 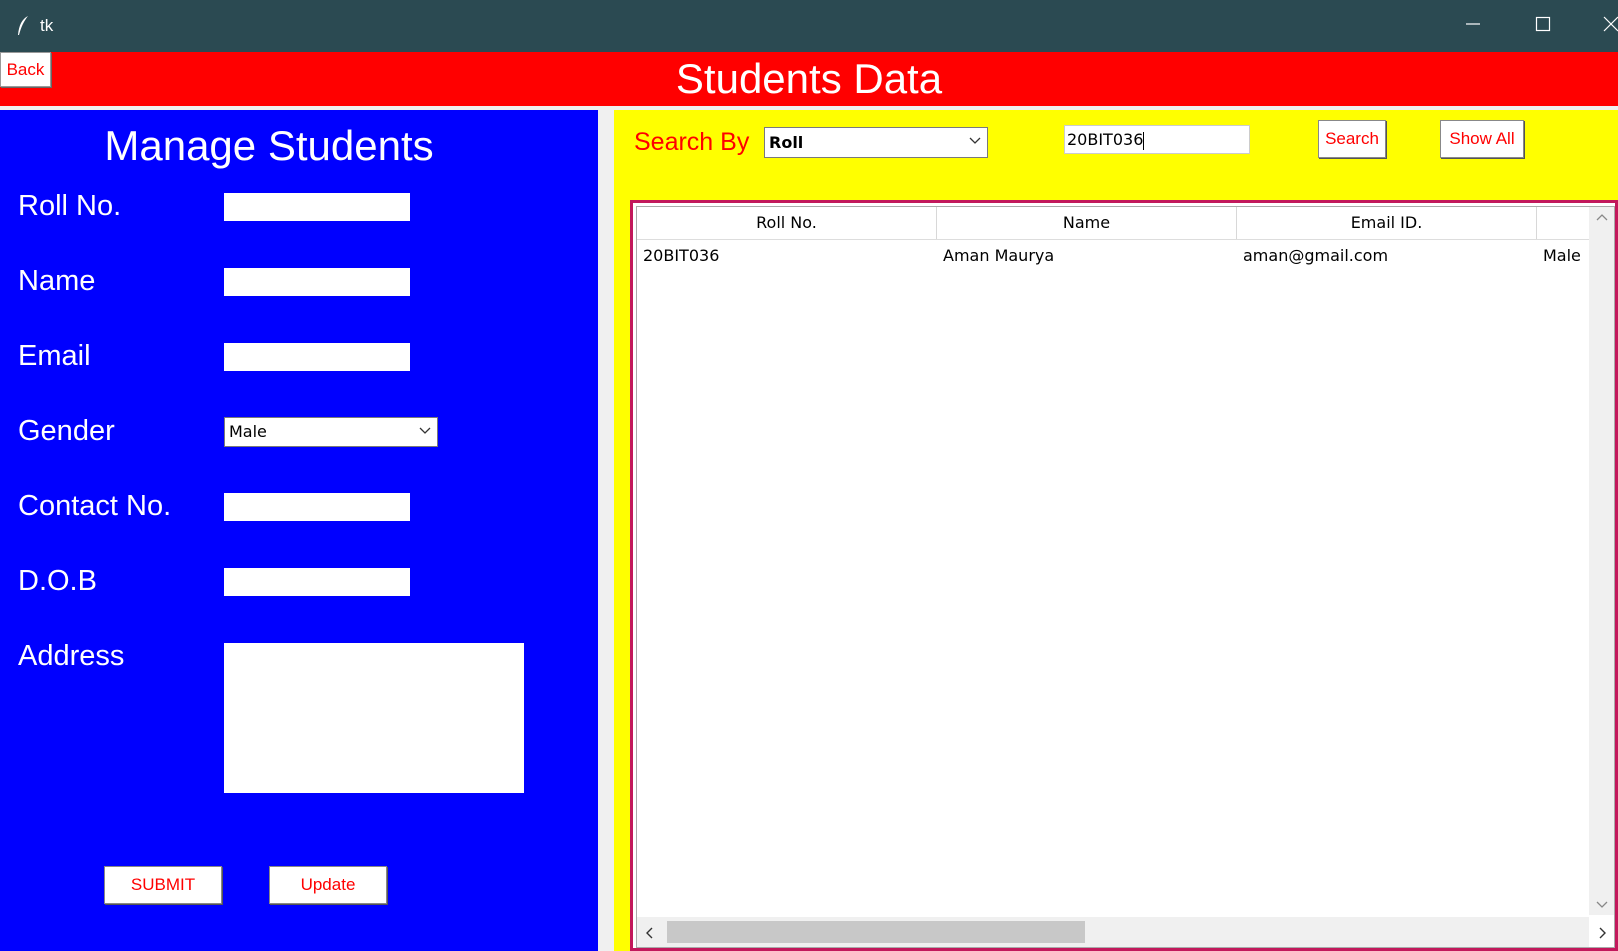 I want to click on search-by-value: Roll, so click(x=786, y=142).